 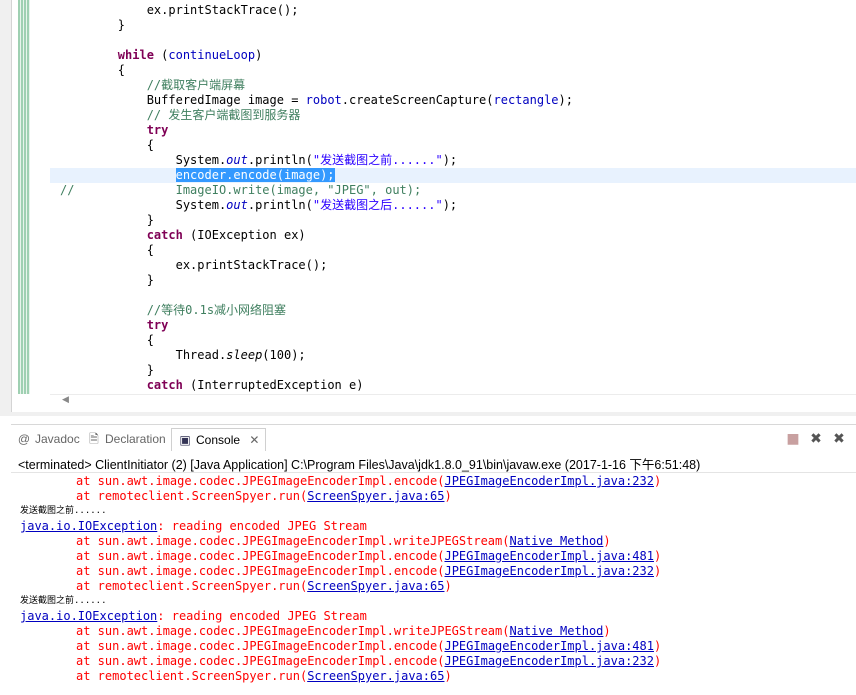 What do you see at coordinates (157, 325) in the screenshot?
I see `code-token: try` at bounding box center [157, 325].